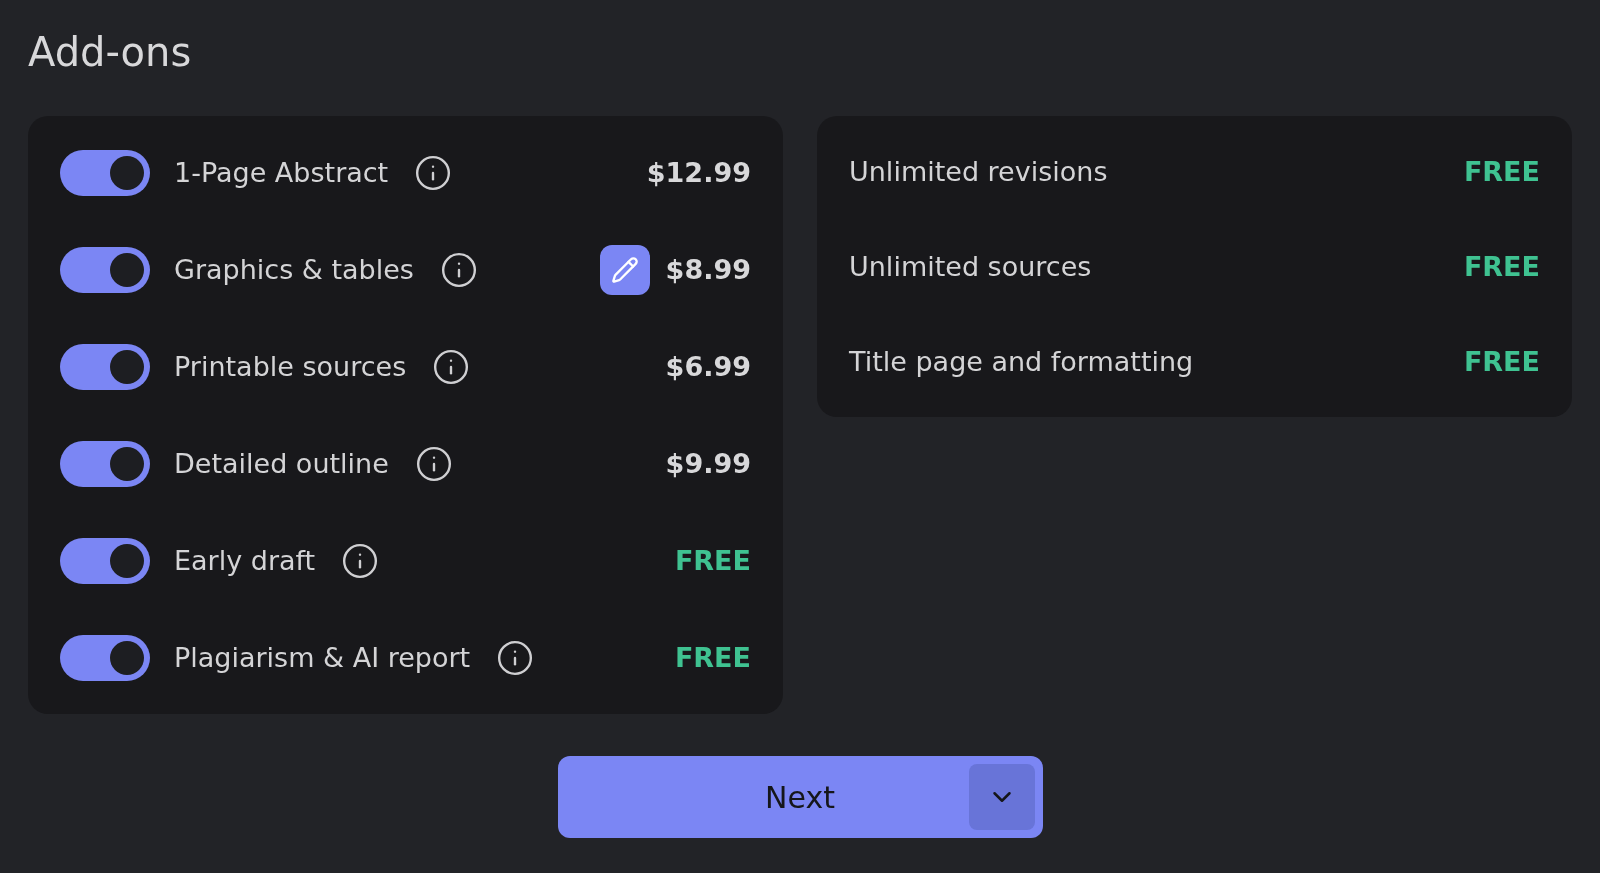 The height and width of the screenshot is (873, 1600). I want to click on pencil-icon, so click(624, 269).